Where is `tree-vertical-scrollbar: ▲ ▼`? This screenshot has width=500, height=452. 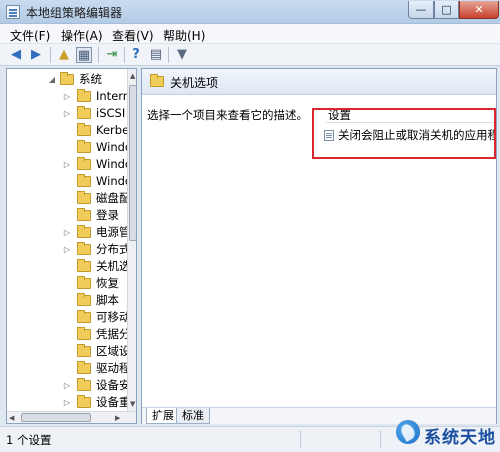 tree-vertical-scrollbar: ▲ ▼ is located at coordinates (131, 240).